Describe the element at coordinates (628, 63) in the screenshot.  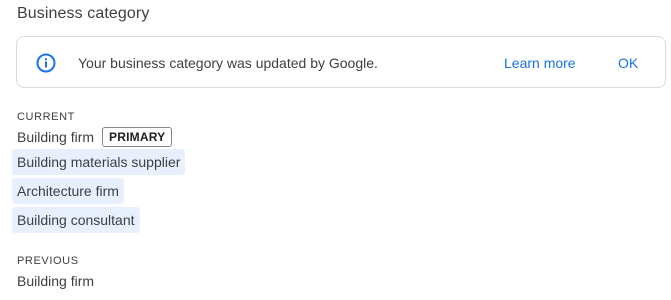
I see `ok-button: OK` at that location.